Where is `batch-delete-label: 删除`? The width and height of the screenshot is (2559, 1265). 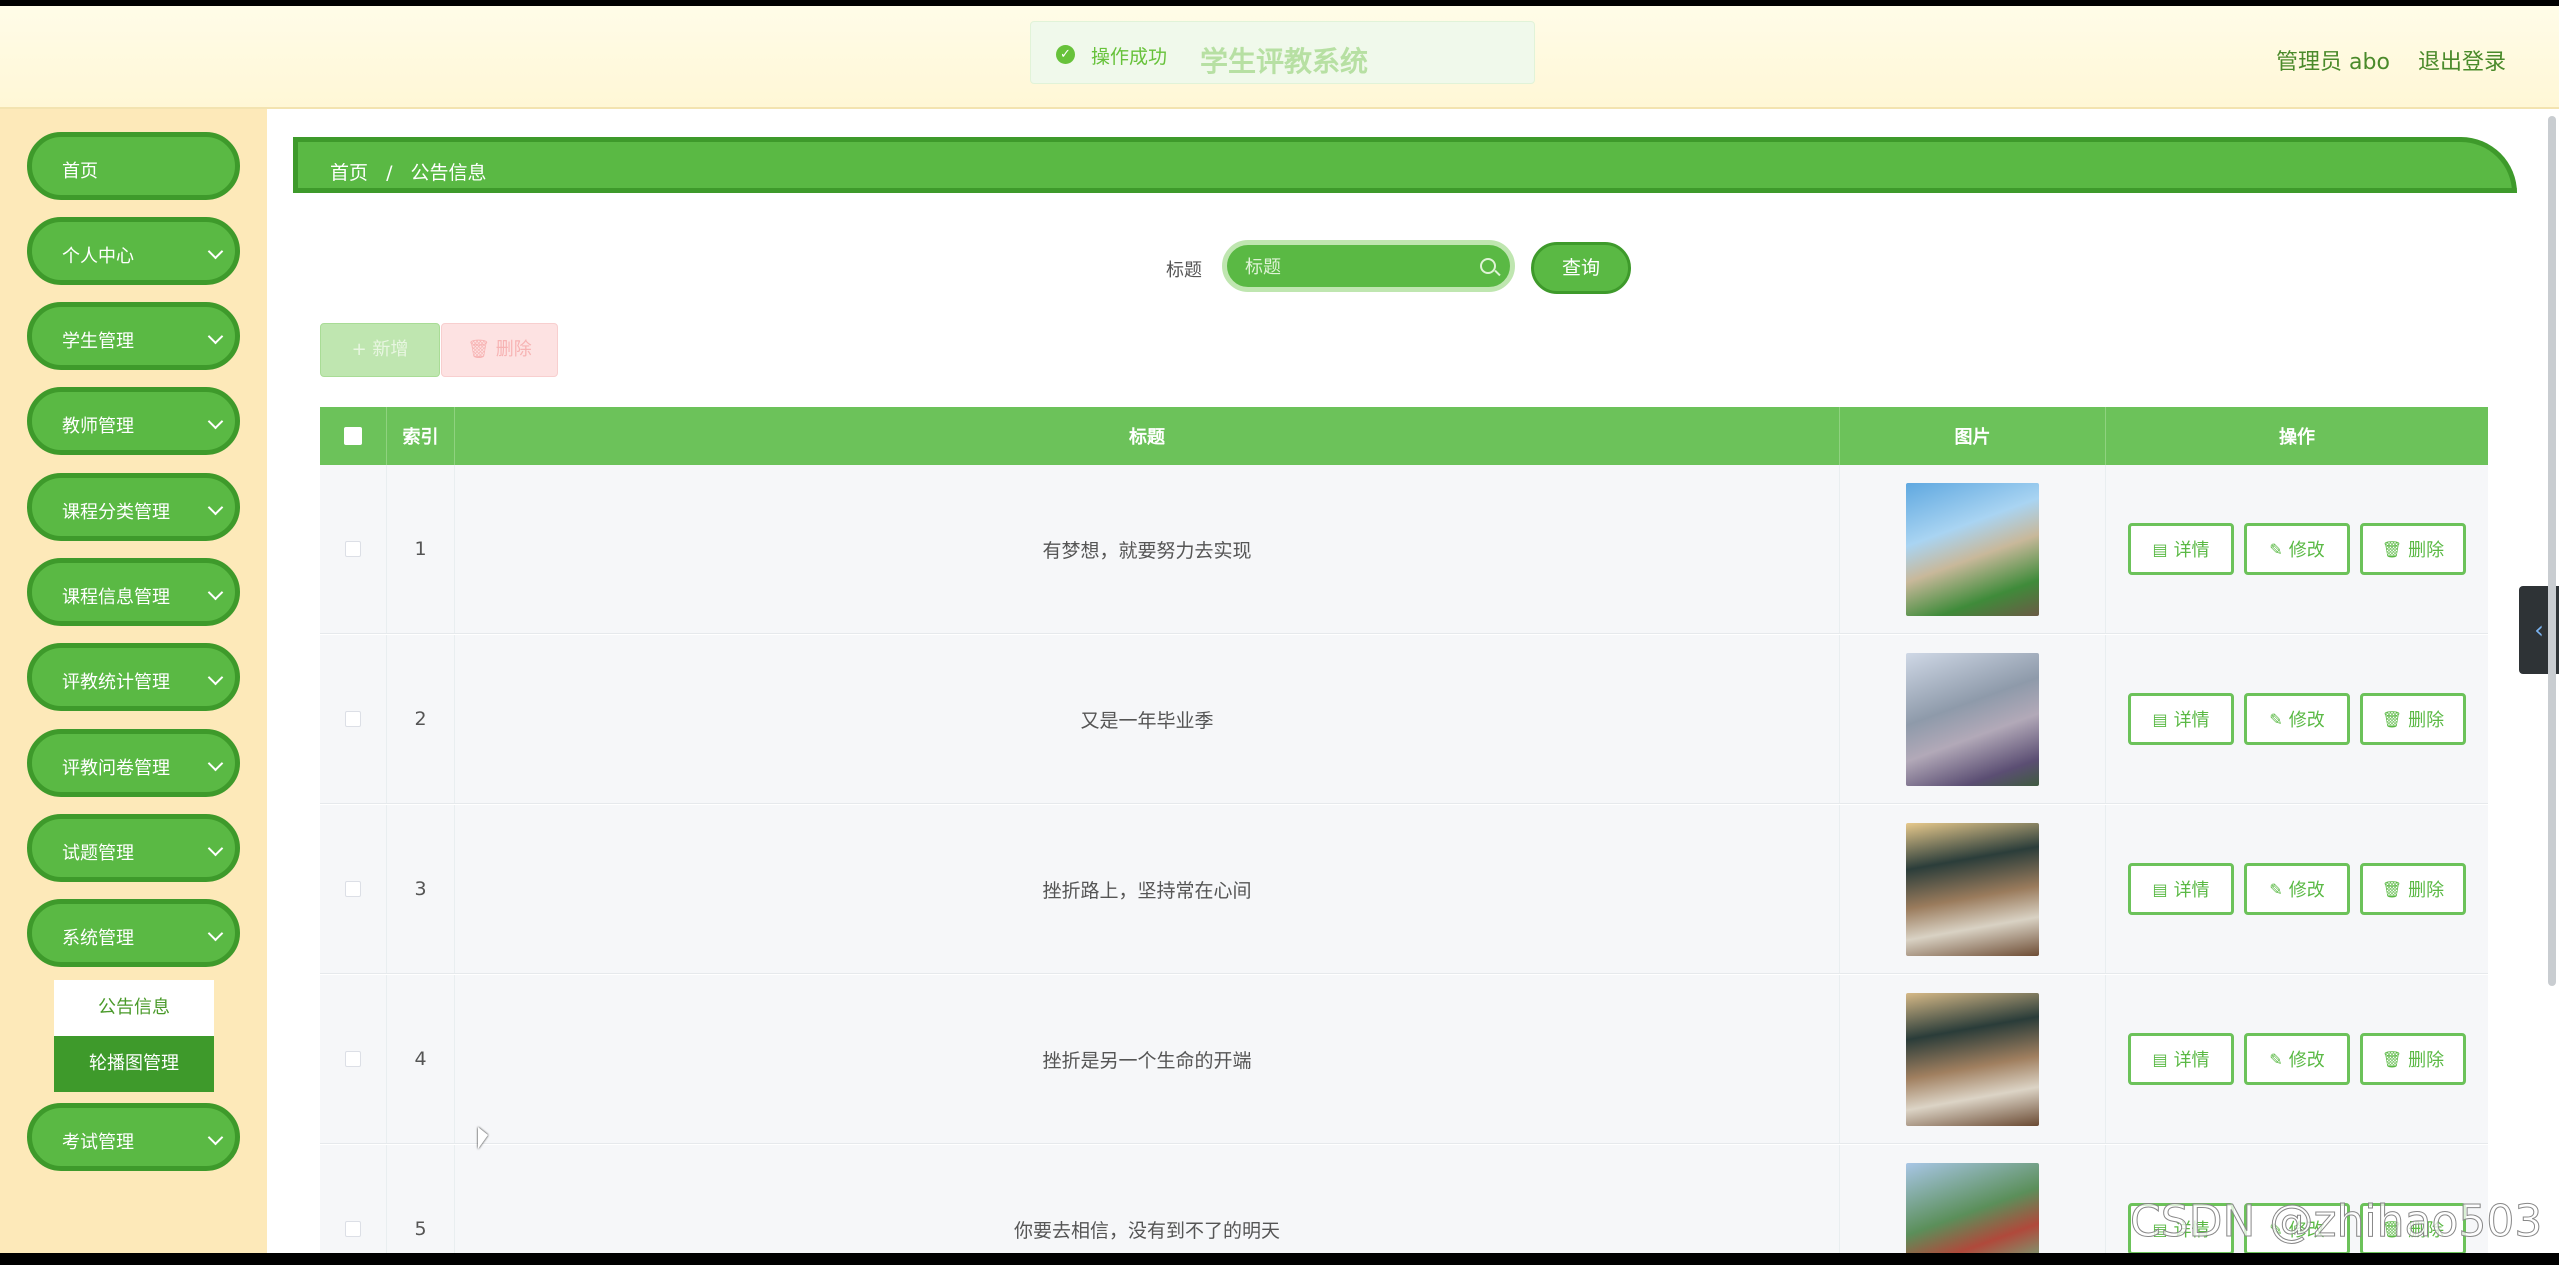
batch-delete-label: 删除 is located at coordinates (513, 349).